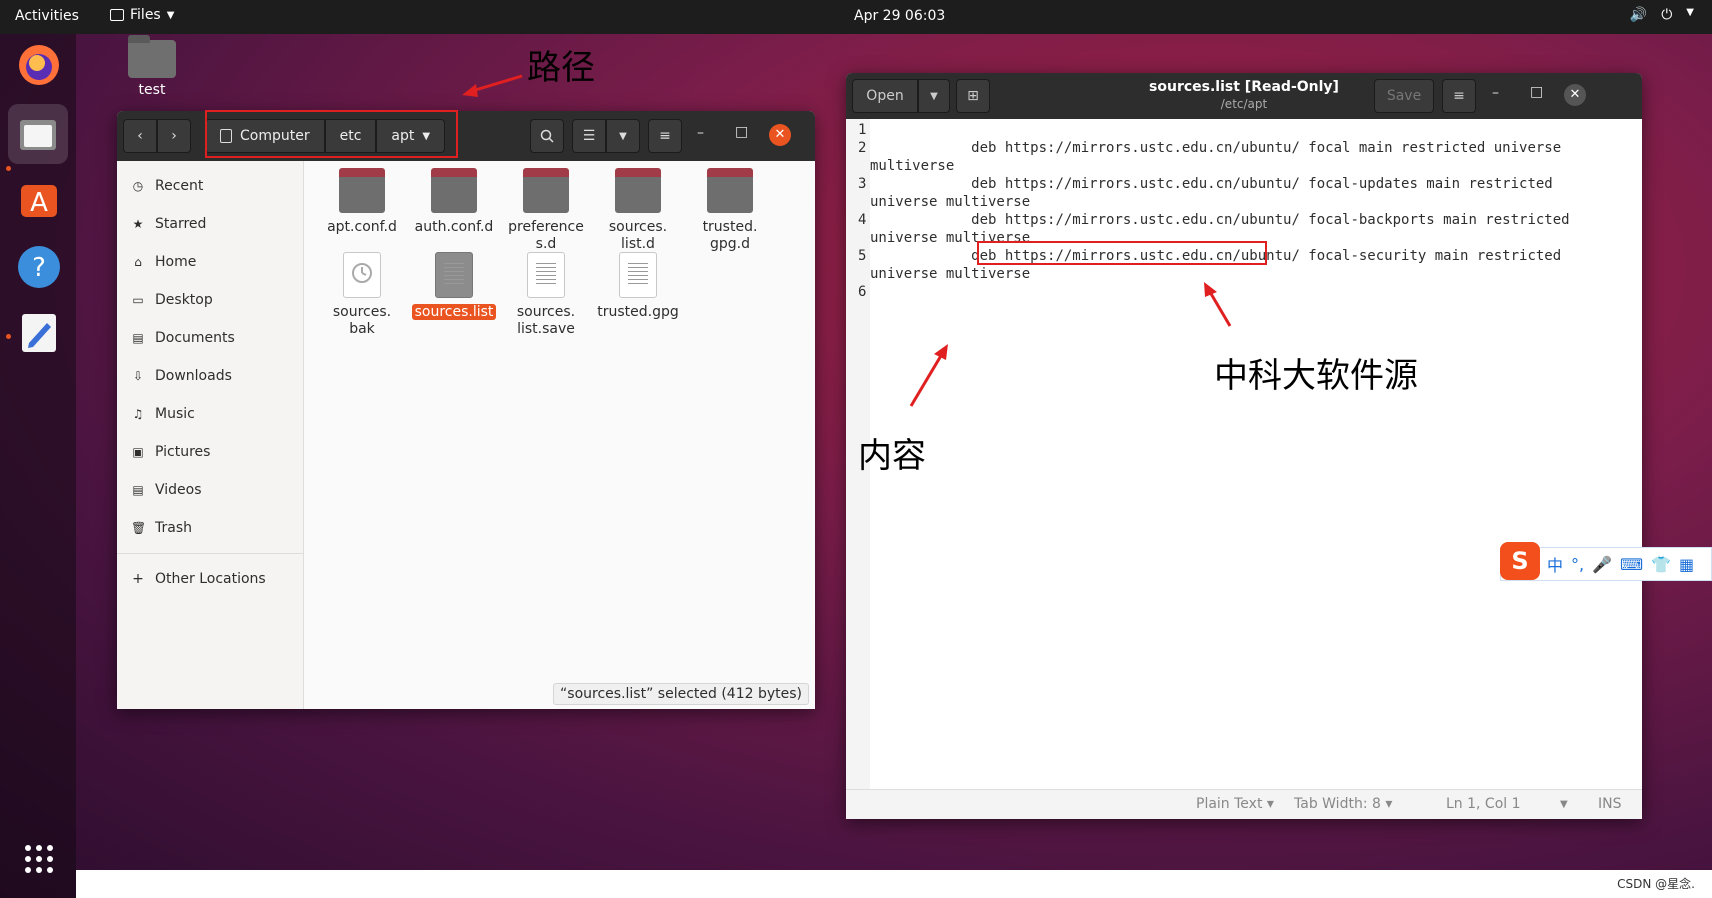 The width and height of the screenshot is (1712, 898). What do you see at coordinates (1520, 561) in the screenshot?
I see `ime-logo: S` at bounding box center [1520, 561].